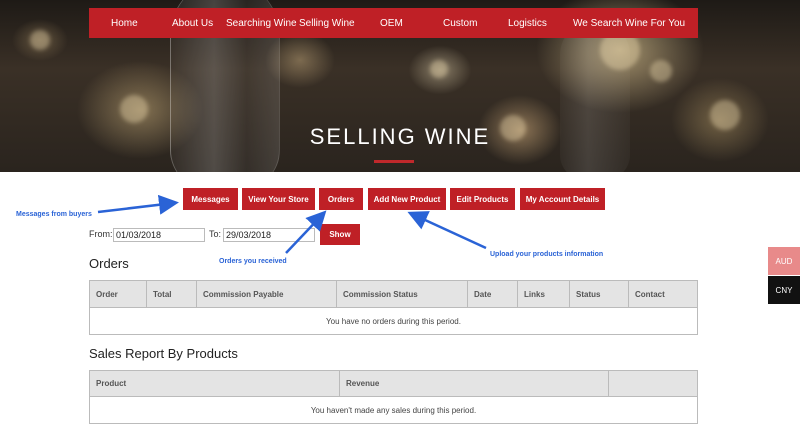 This screenshot has height=433, width=800. I want to click on col-contact: Contact, so click(663, 294).